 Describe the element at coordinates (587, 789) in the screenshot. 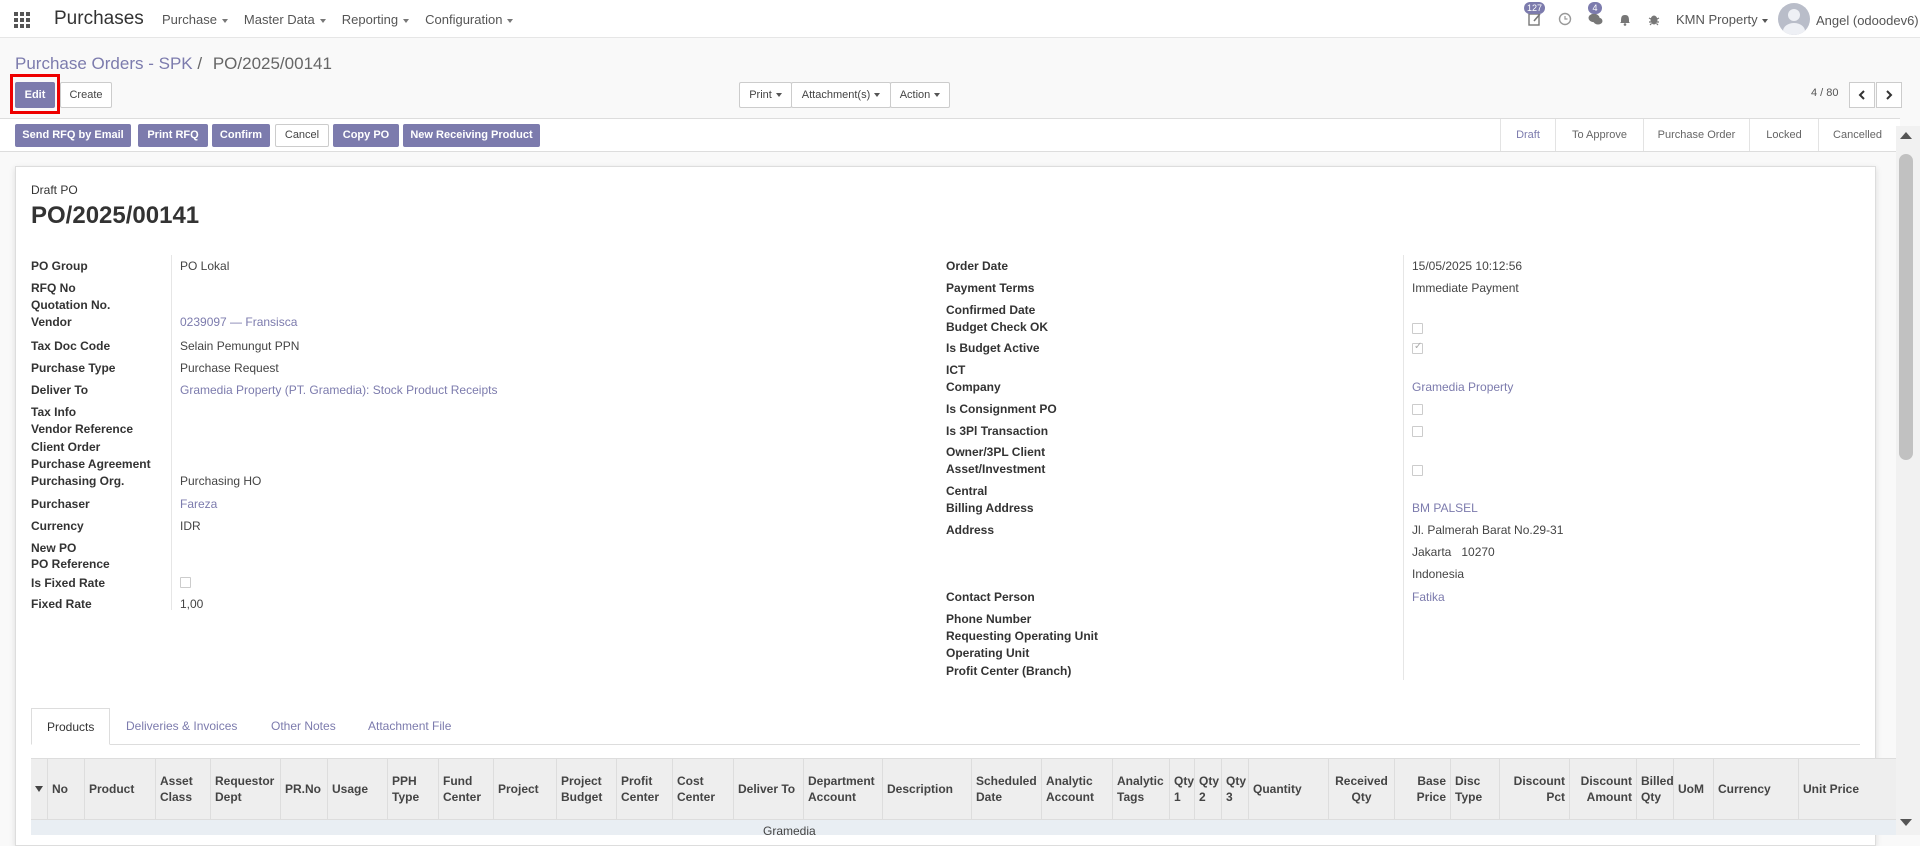

I see `column-header-project-budget: Project Budget` at that location.